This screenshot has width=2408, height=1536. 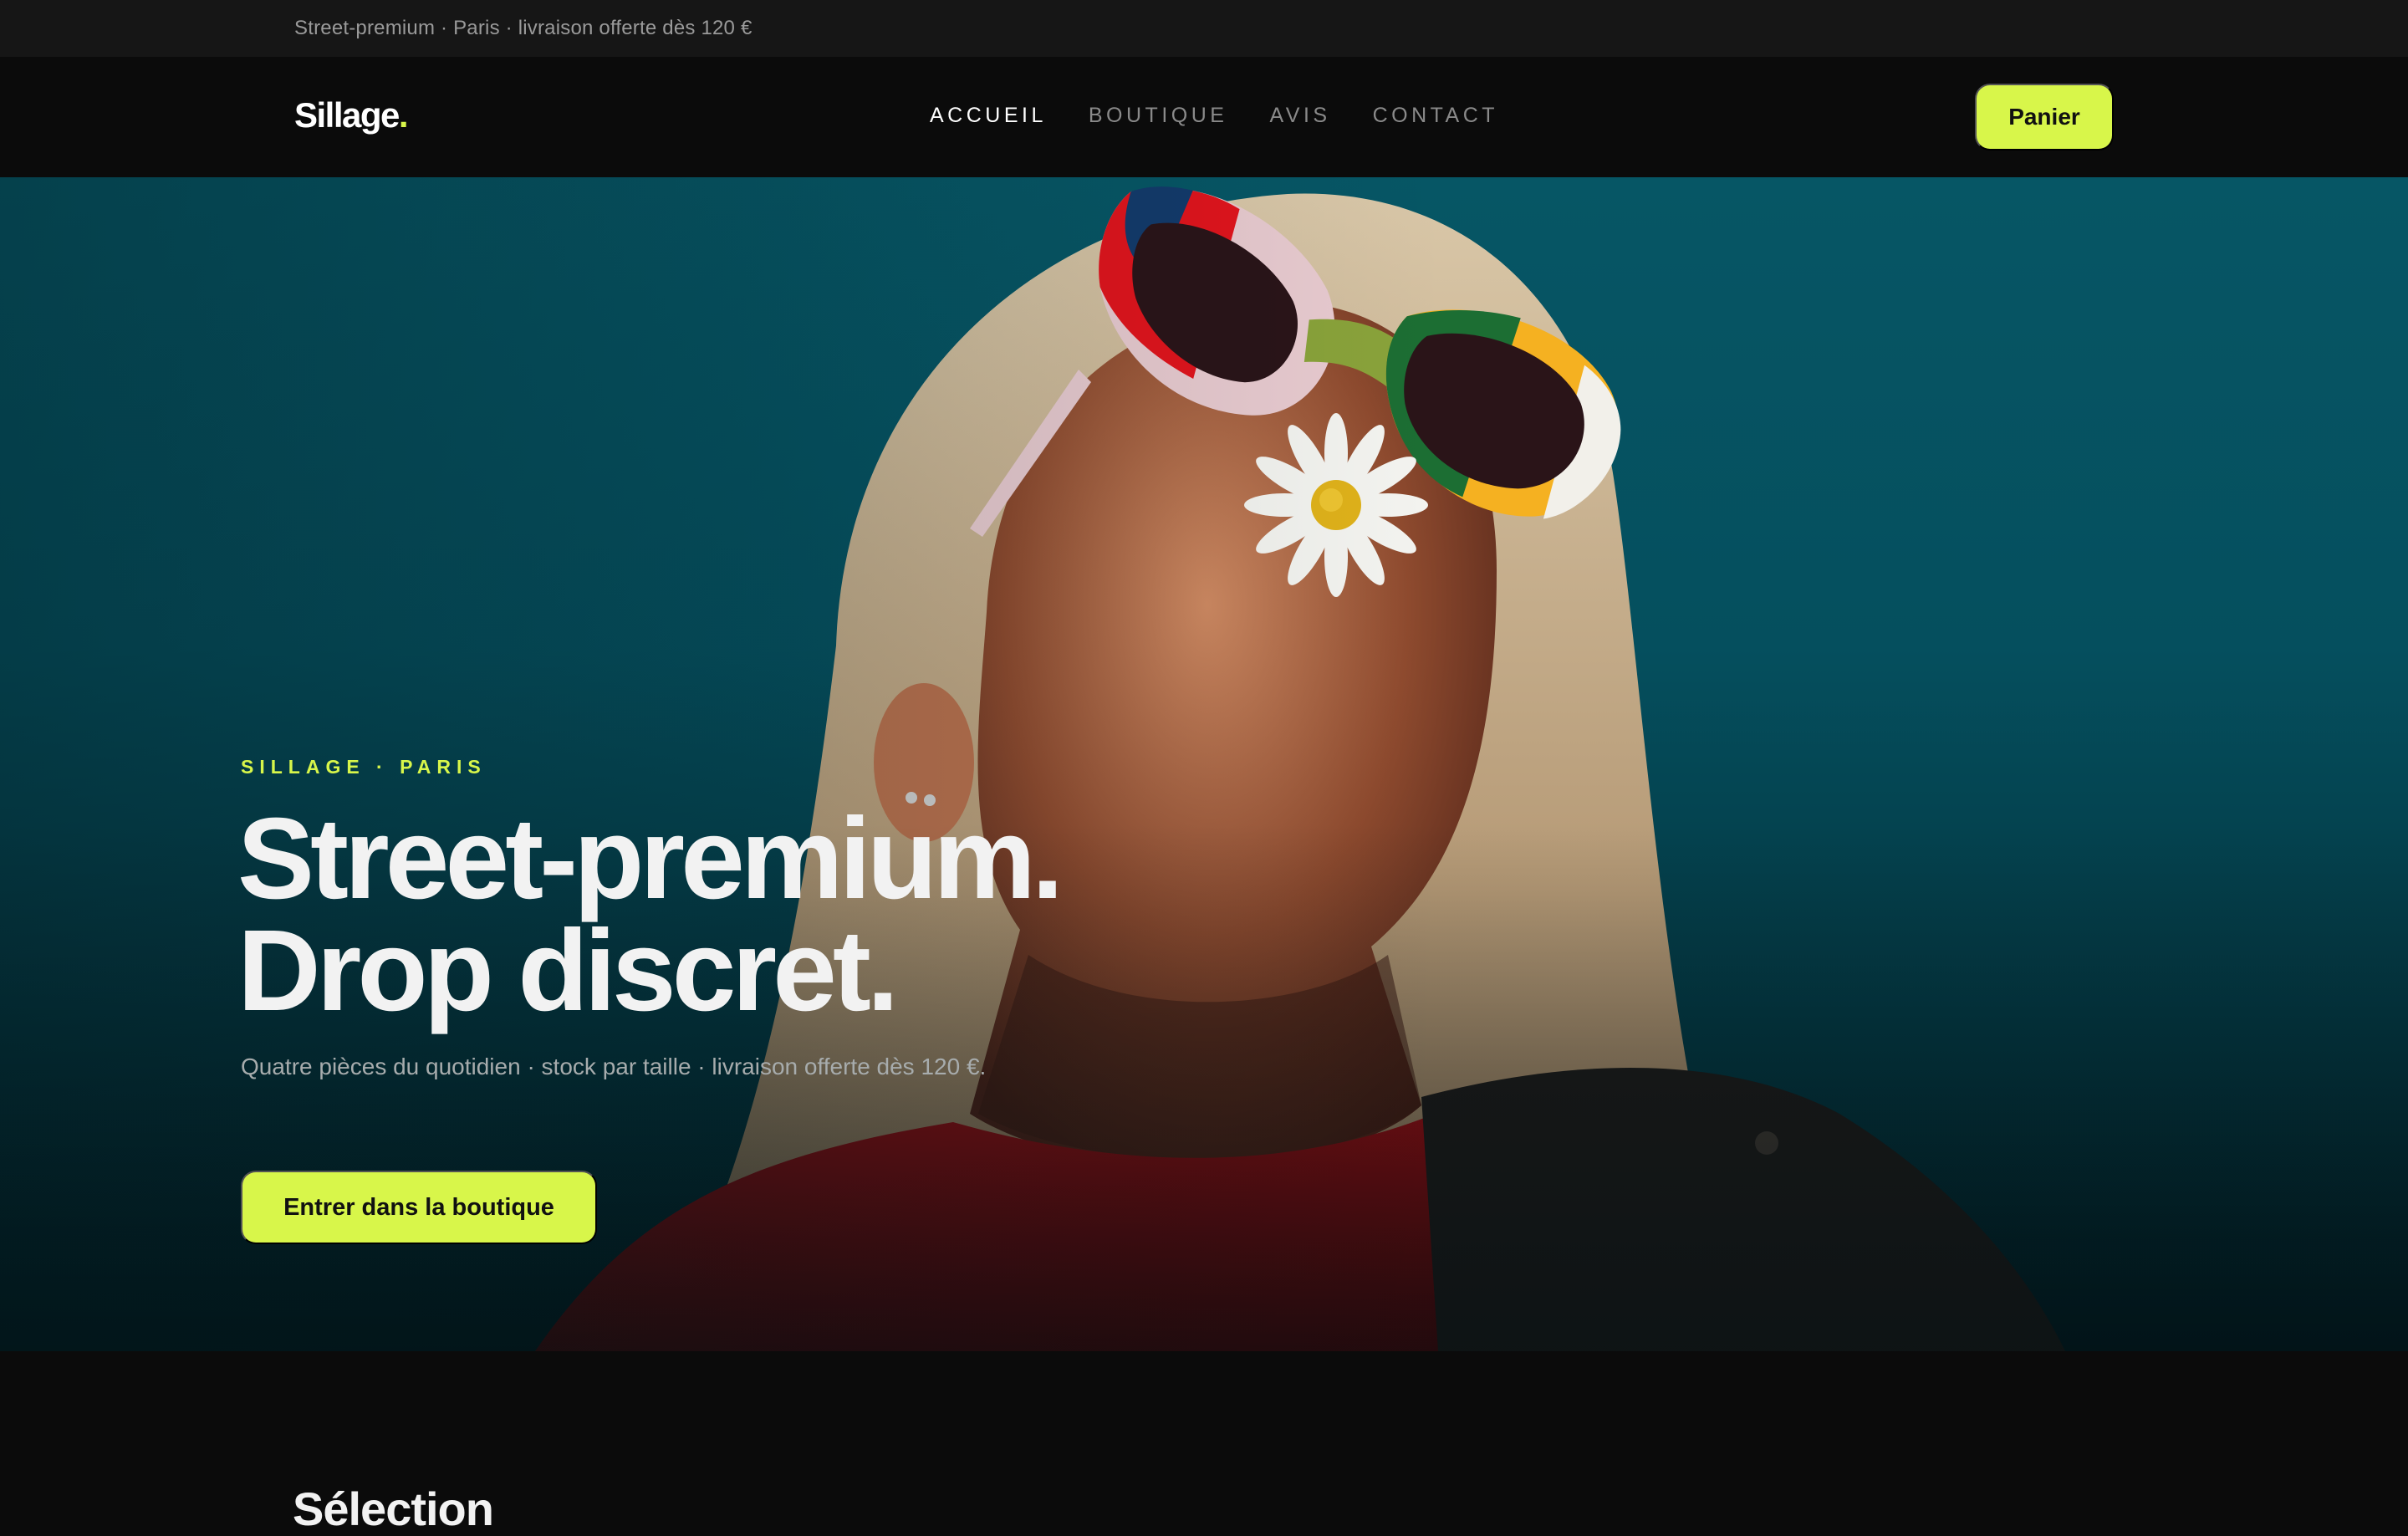 What do you see at coordinates (2045, 117) in the screenshot?
I see `cart-button: Panier` at bounding box center [2045, 117].